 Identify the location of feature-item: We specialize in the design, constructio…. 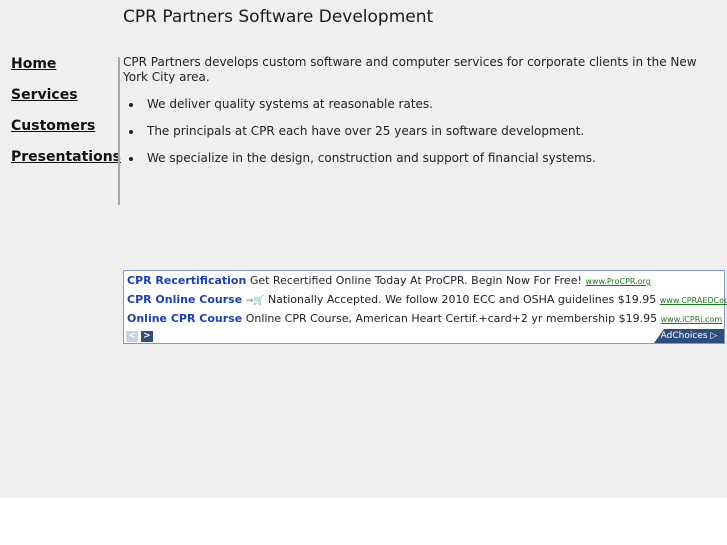
(433, 158).